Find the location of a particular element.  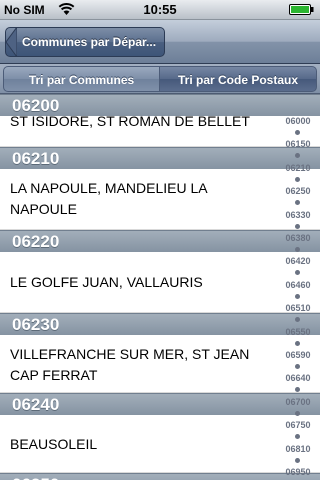

index-entry: 06750 is located at coordinates (298, 425).